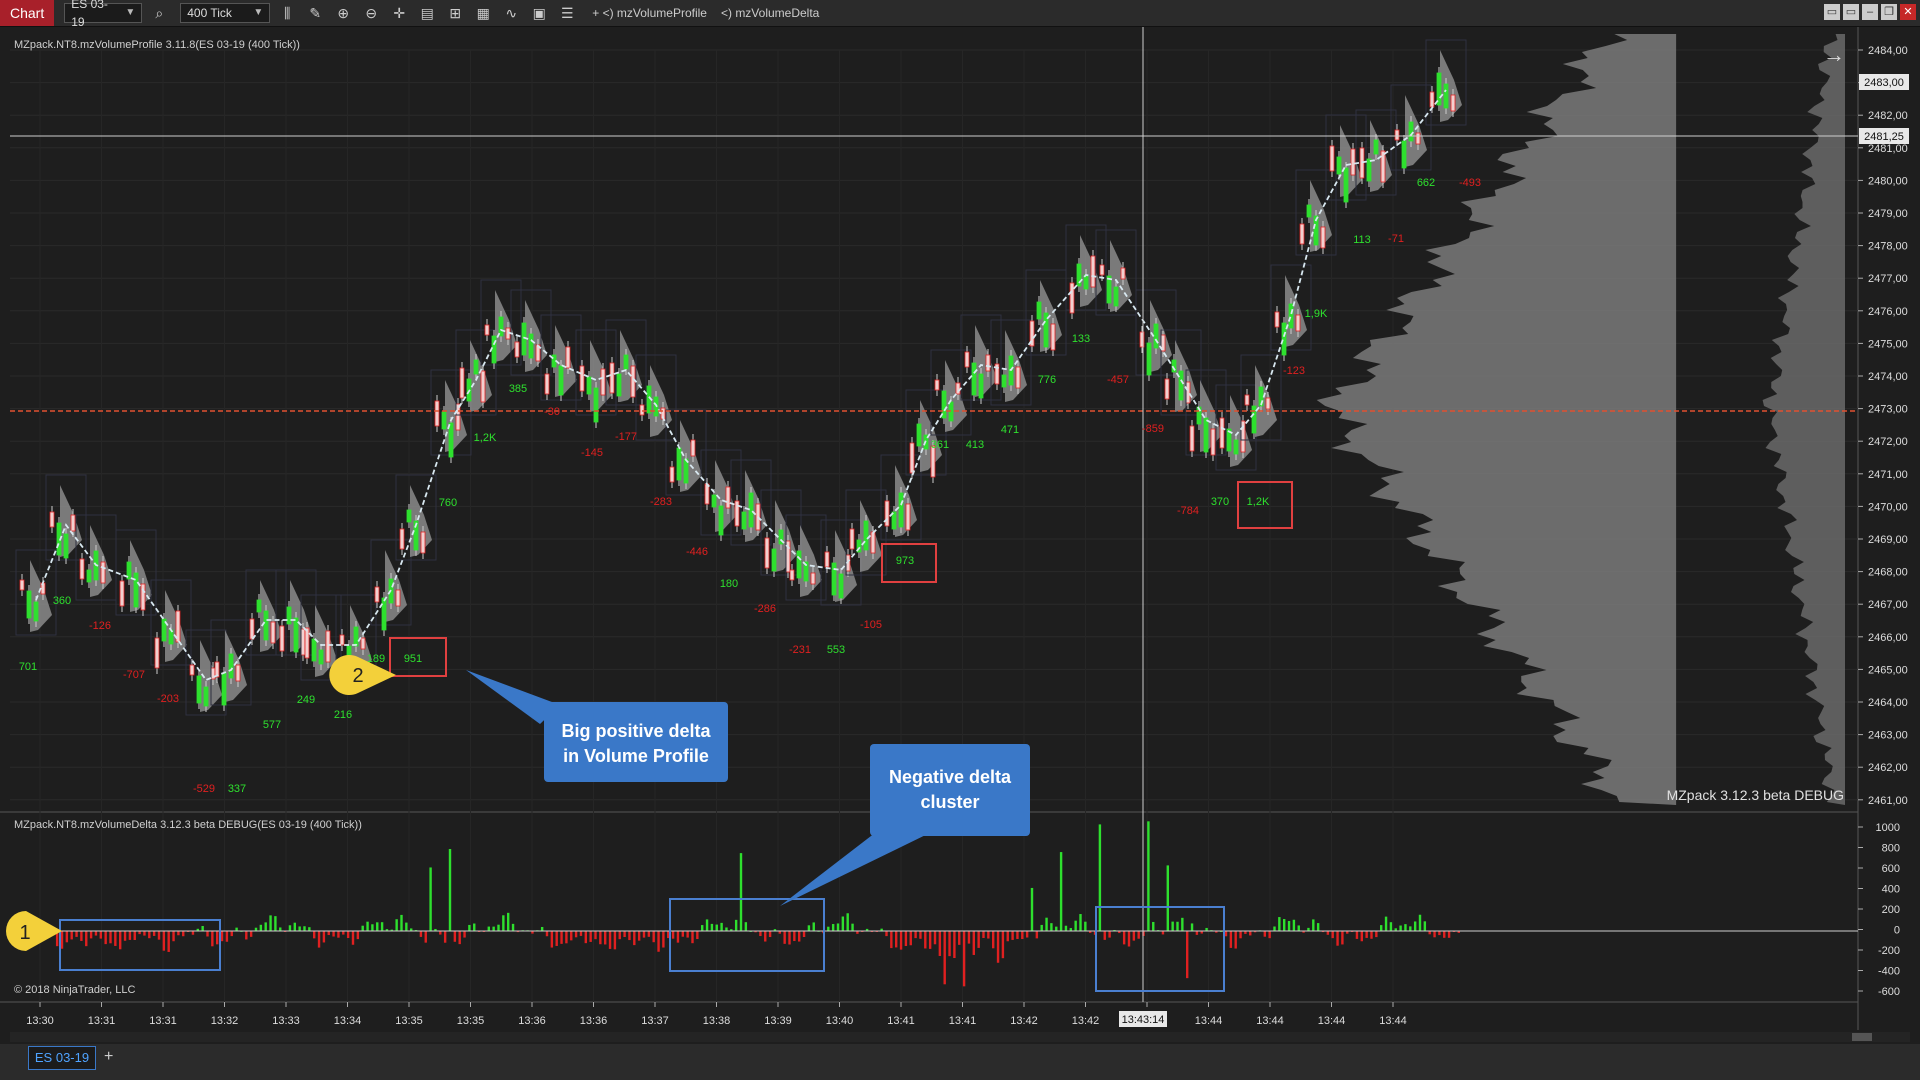 The width and height of the screenshot is (1920, 1080). What do you see at coordinates (225, 13) in the screenshot?
I see `interval-selector: 400 Tick ▼` at bounding box center [225, 13].